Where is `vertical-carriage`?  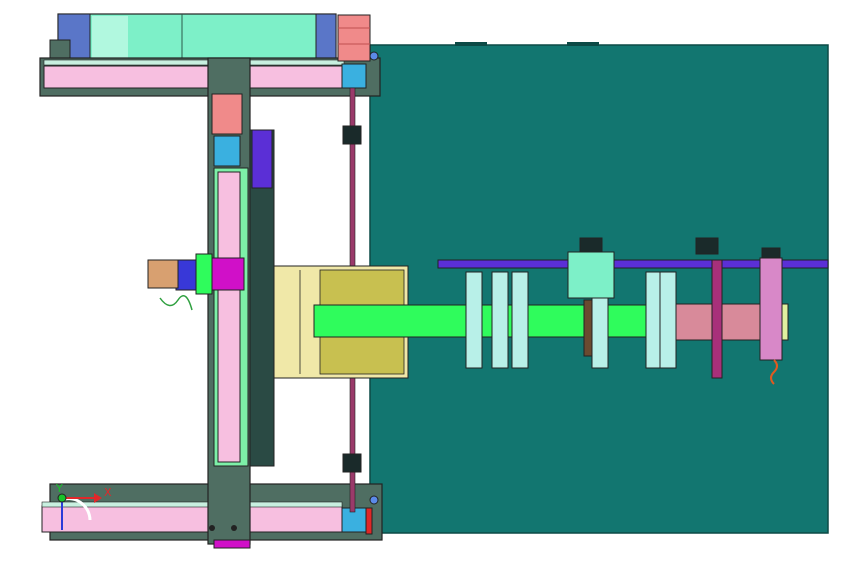
vertical-carriage is located at coordinates (241, 303).